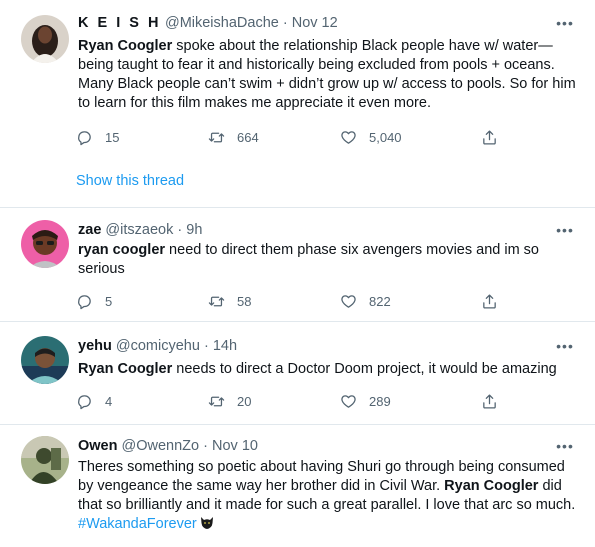 The width and height of the screenshot is (595, 547). I want to click on retweet-count: 664, so click(248, 137).